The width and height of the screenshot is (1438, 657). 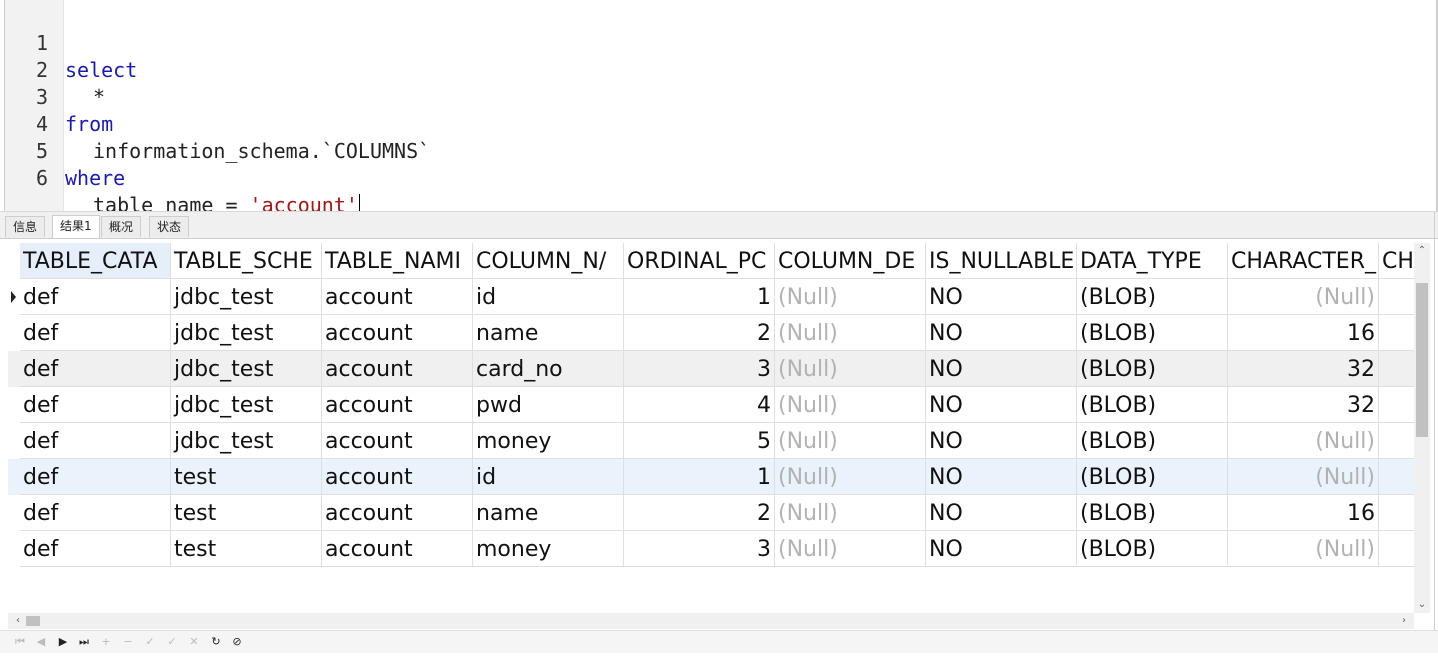 What do you see at coordinates (121, 226) in the screenshot?
I see `tab-overview: 概况` at bounding box center [121, 226].